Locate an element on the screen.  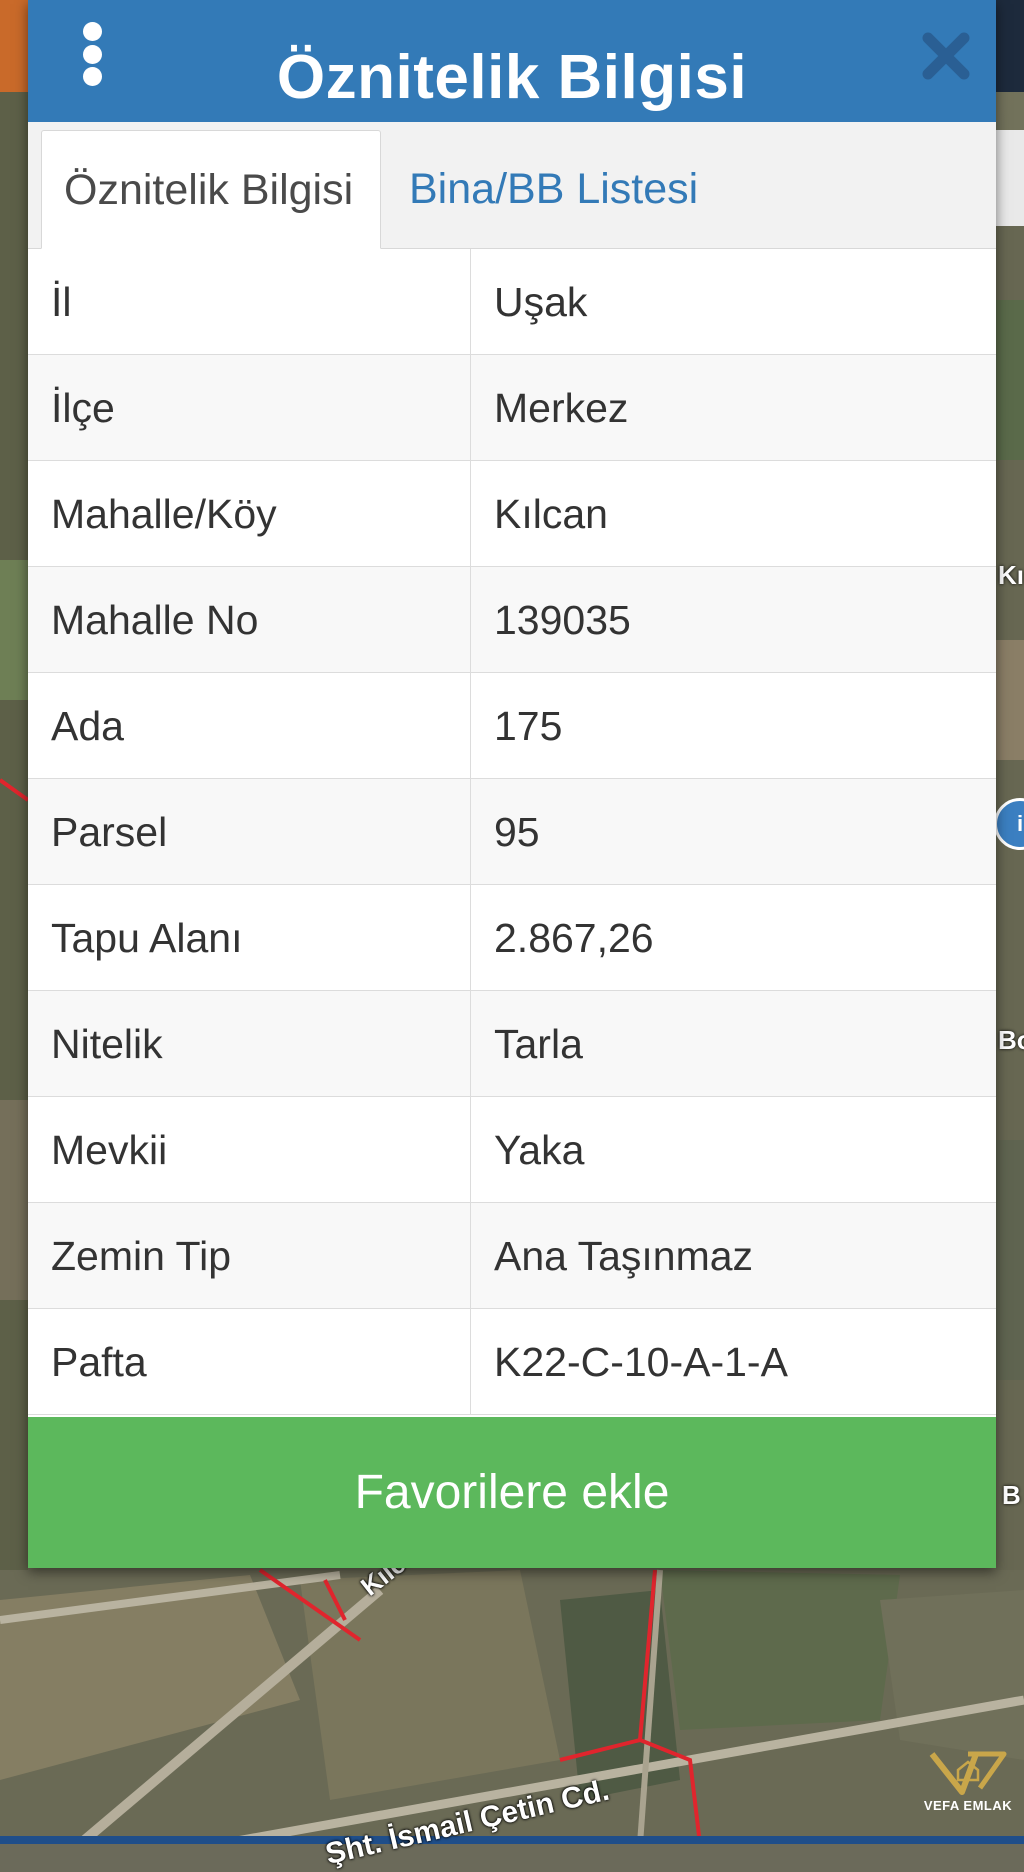
watermark-text: VEFA EMLAK is located at coordinates (968, 1805).